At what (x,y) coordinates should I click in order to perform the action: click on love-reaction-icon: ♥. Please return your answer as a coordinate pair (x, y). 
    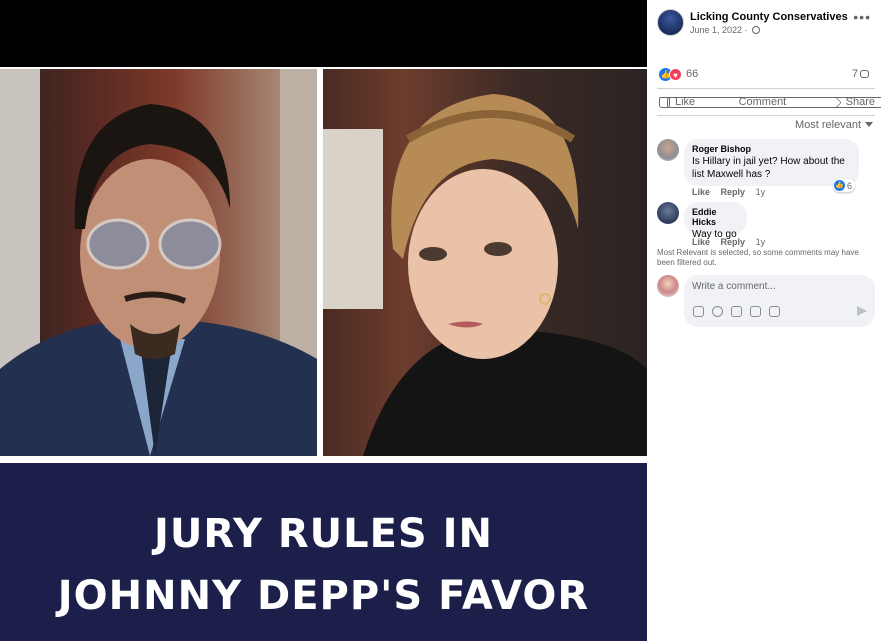
    Looking at the image, I should click on (675, 74).